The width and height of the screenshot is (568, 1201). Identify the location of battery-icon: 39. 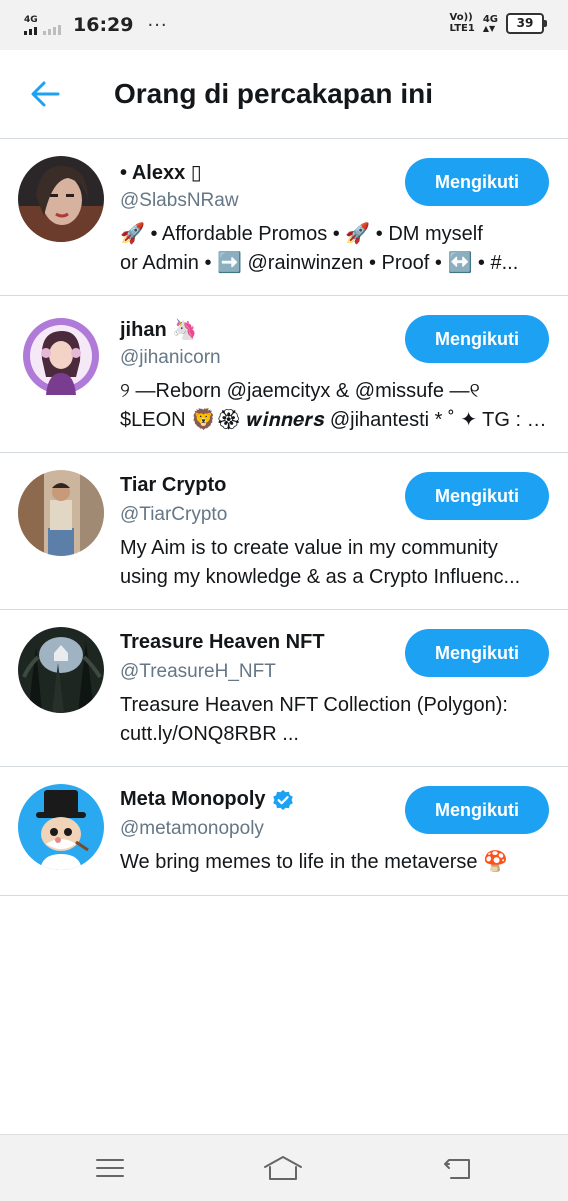
(526, 23).